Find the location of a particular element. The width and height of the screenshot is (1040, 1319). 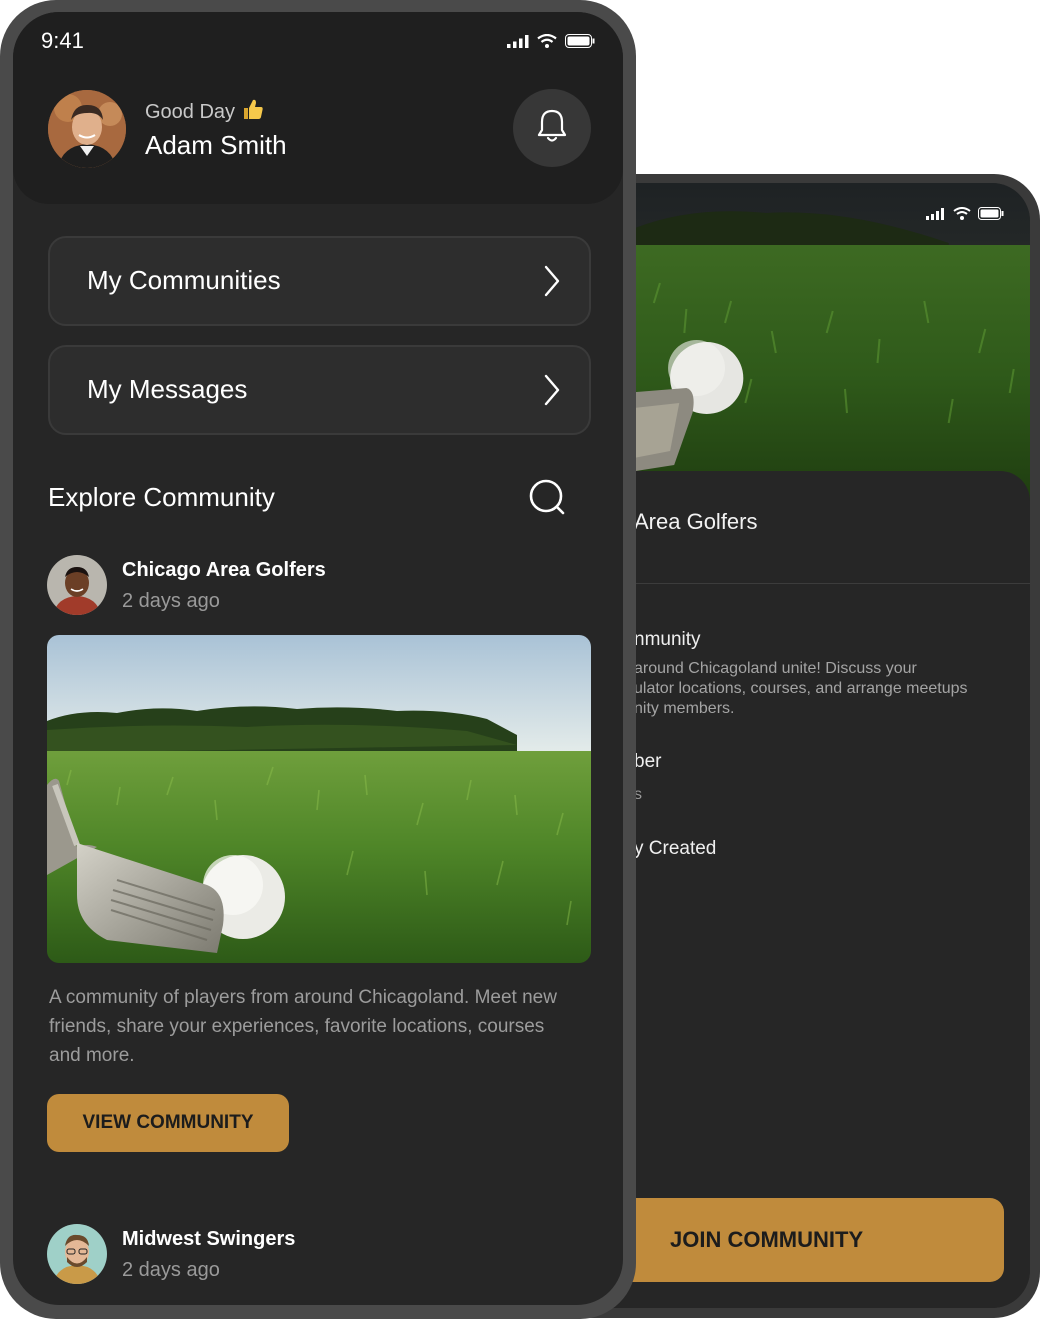

nav-my-communities: My Communities is located at coordinates (319, 281).